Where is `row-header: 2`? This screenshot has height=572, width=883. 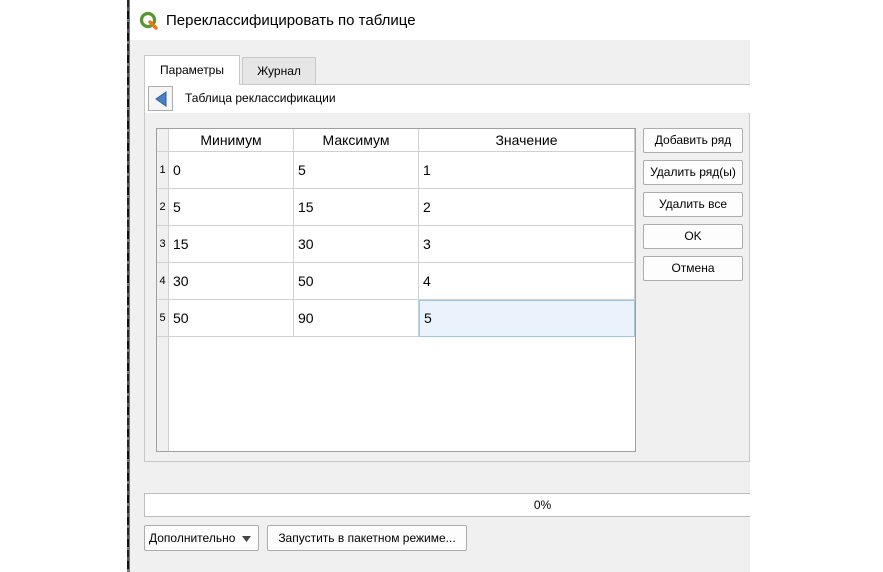 row-header: 2 is located at coordinates (163, 207).